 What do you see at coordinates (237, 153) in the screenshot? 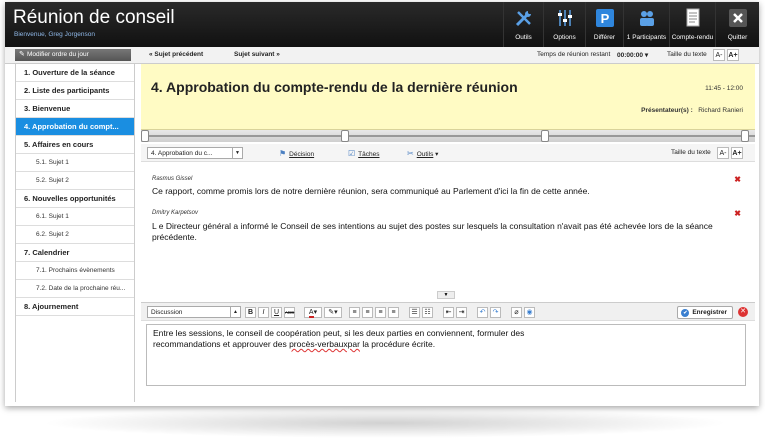
I see `chevron-down-icon: ▼` at bounding box center [237, 153].